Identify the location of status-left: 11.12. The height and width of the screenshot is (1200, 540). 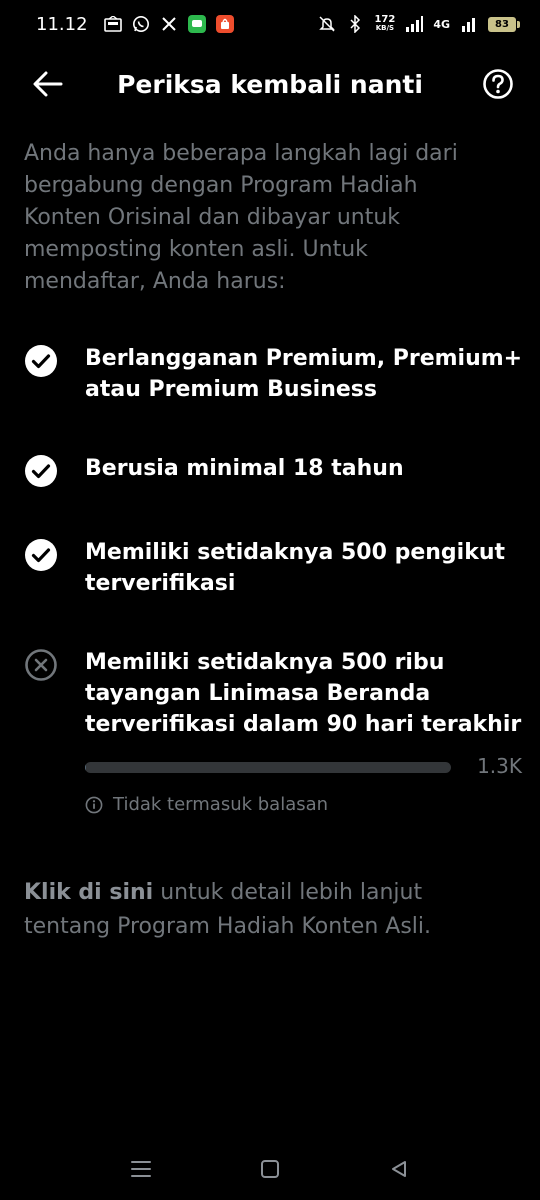
(135, 24).